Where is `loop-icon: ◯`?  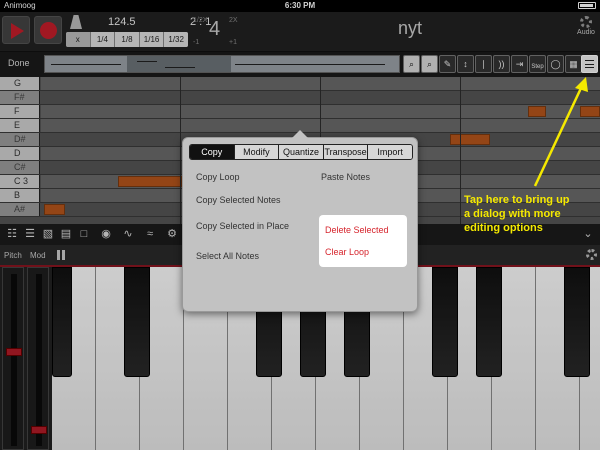
loop-icon: ◯ is located at coordinates (555, 64).